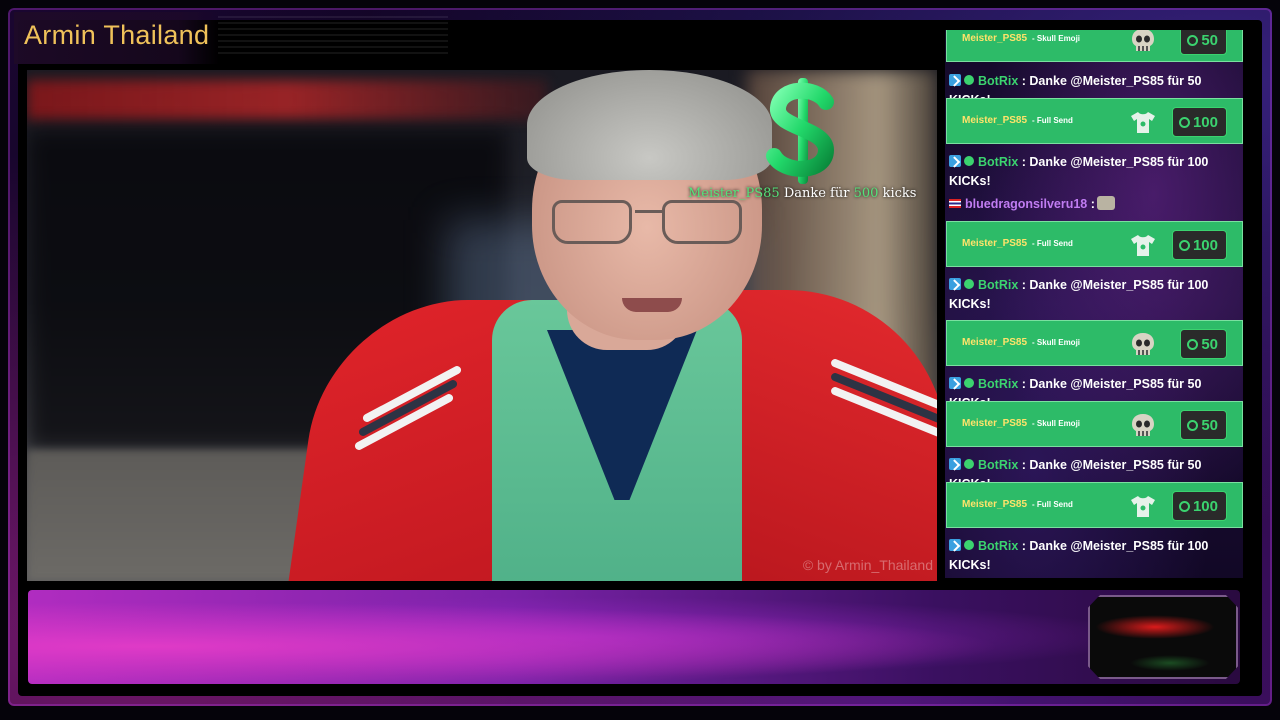 This screenshot has width=1280, height=720. I want to click on alert-text-pre: Danke für, so click(816, 193).